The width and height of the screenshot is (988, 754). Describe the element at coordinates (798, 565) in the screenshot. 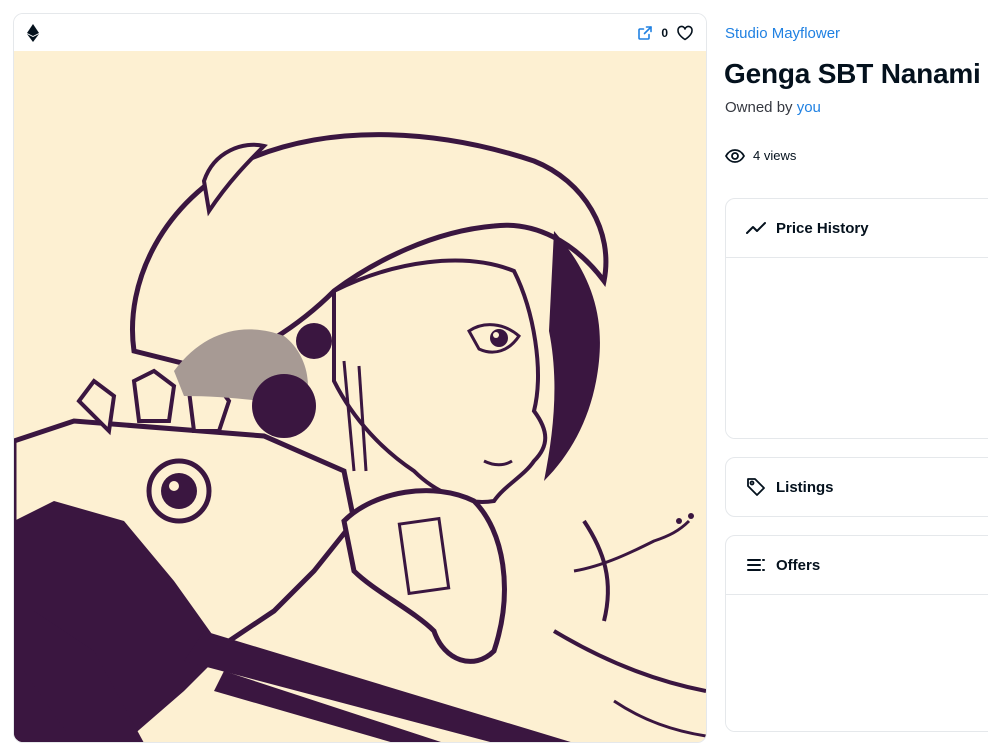

I see `offers-title: Offers` at that location.